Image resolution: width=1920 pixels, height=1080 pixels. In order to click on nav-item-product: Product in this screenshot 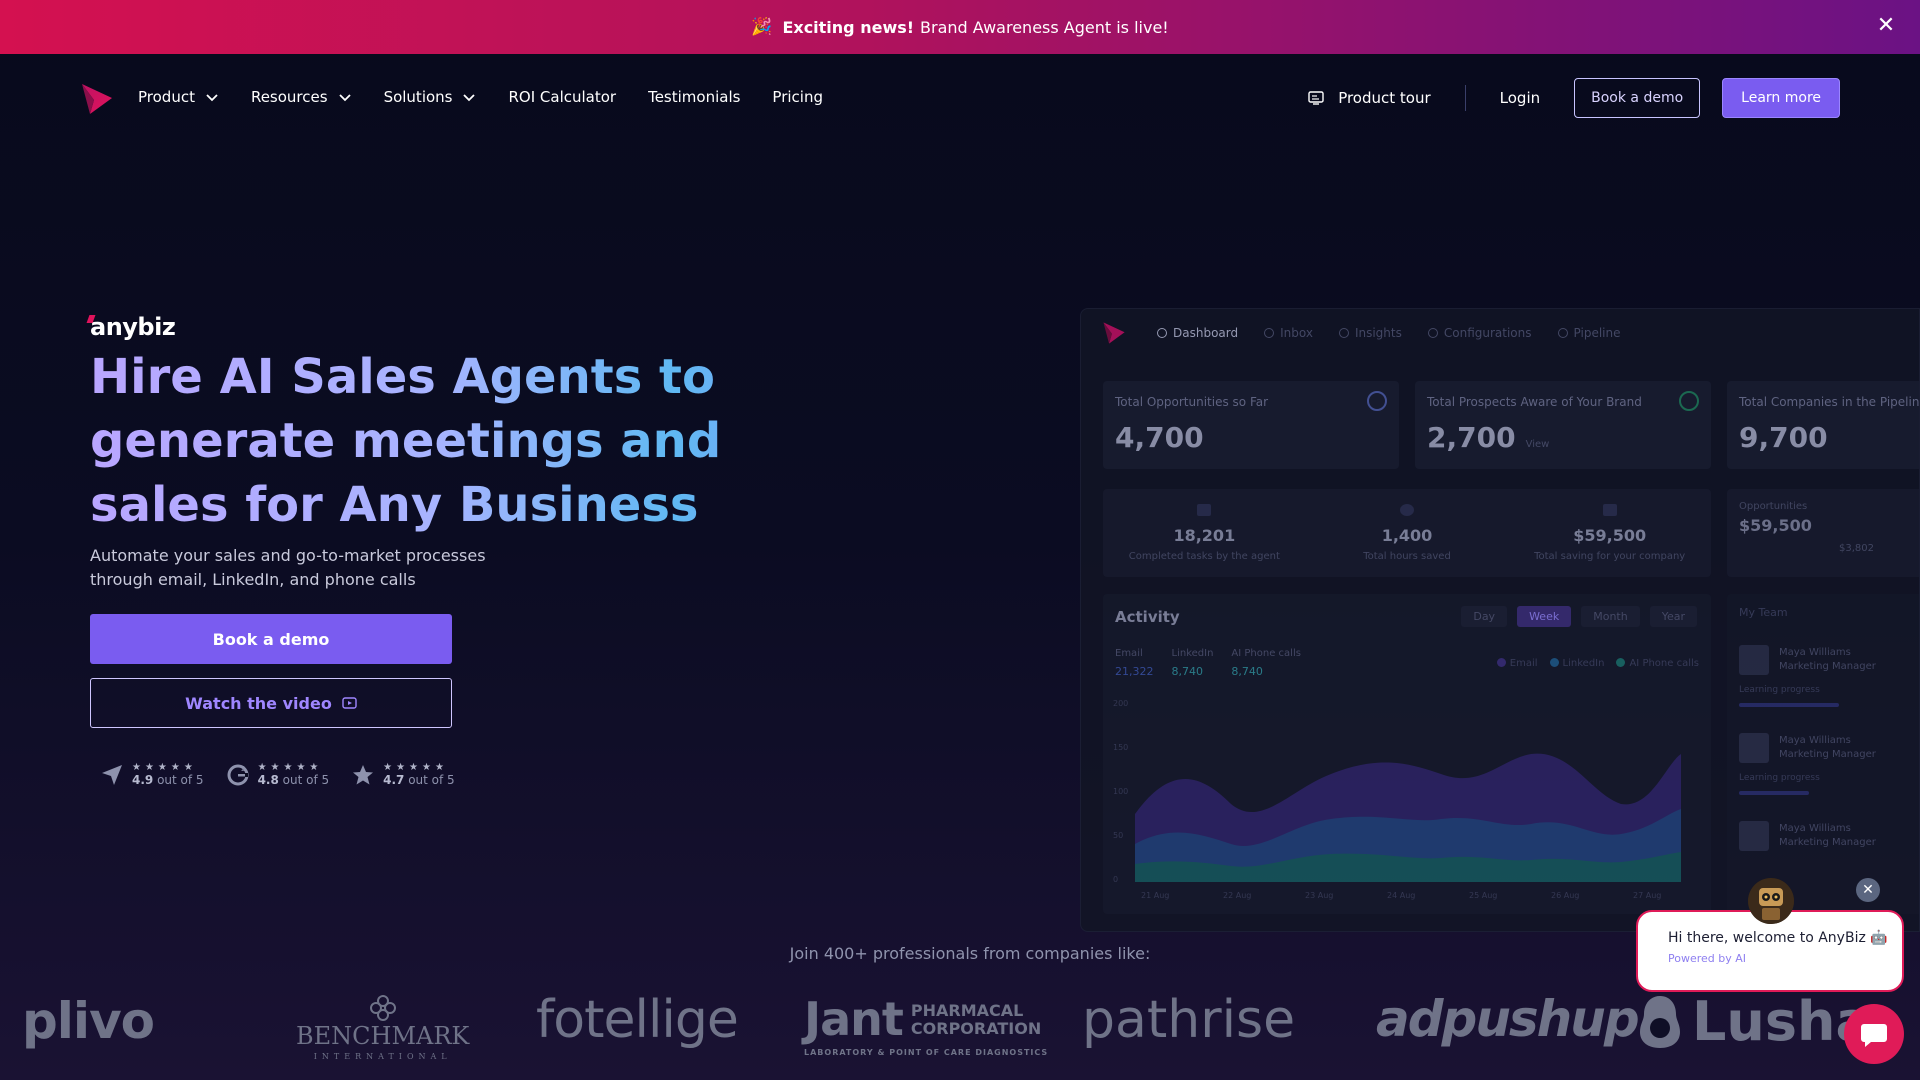, I will do `click(178, 97)`.